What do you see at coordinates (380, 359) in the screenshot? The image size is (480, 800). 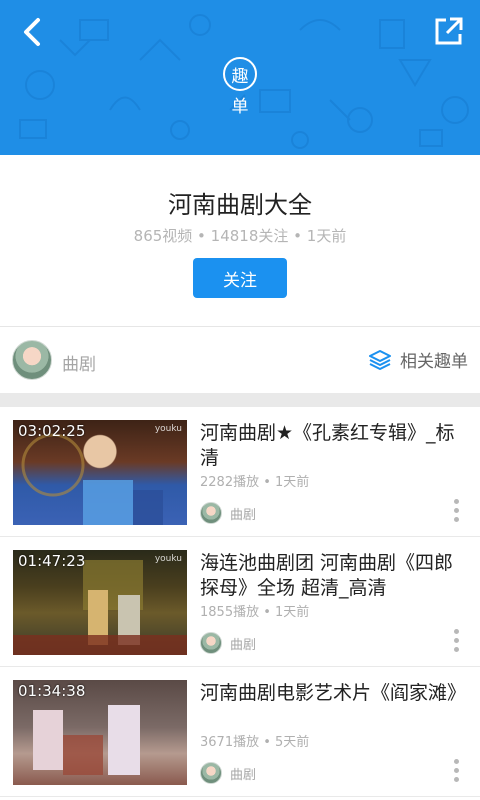 I see `layers-icon` at bounding box center [380, 359].